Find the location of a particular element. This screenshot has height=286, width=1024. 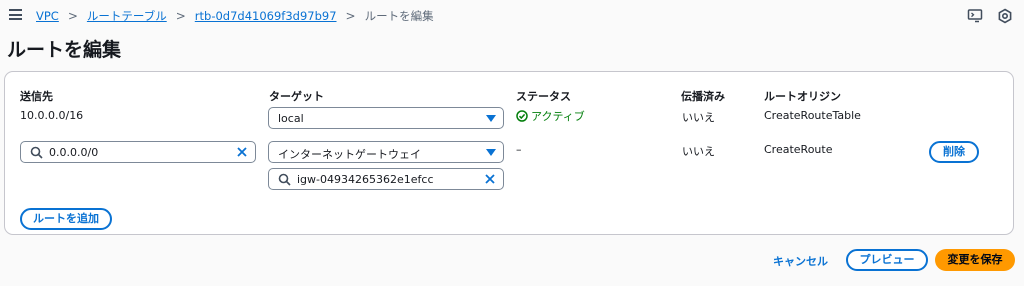

remove-route-button: 削除 is located at coordinates (954, 152).